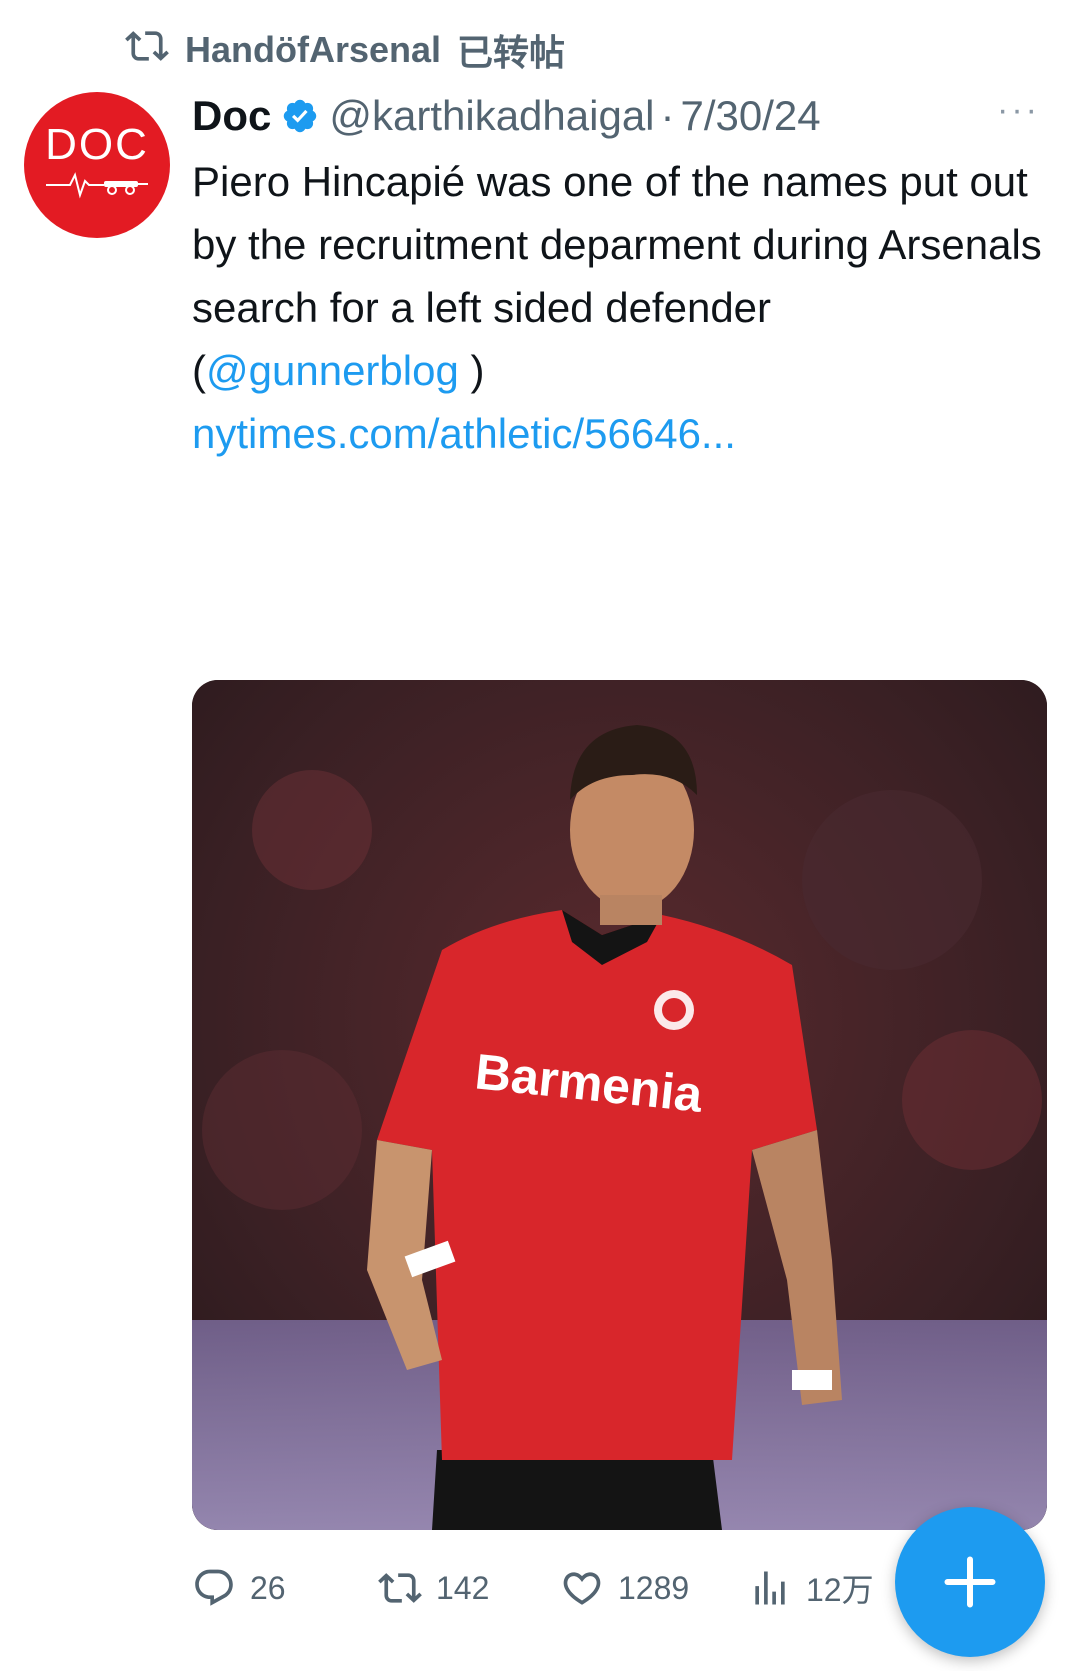  I want to click on avatar-logo-text: DOC, so click(97, 144).